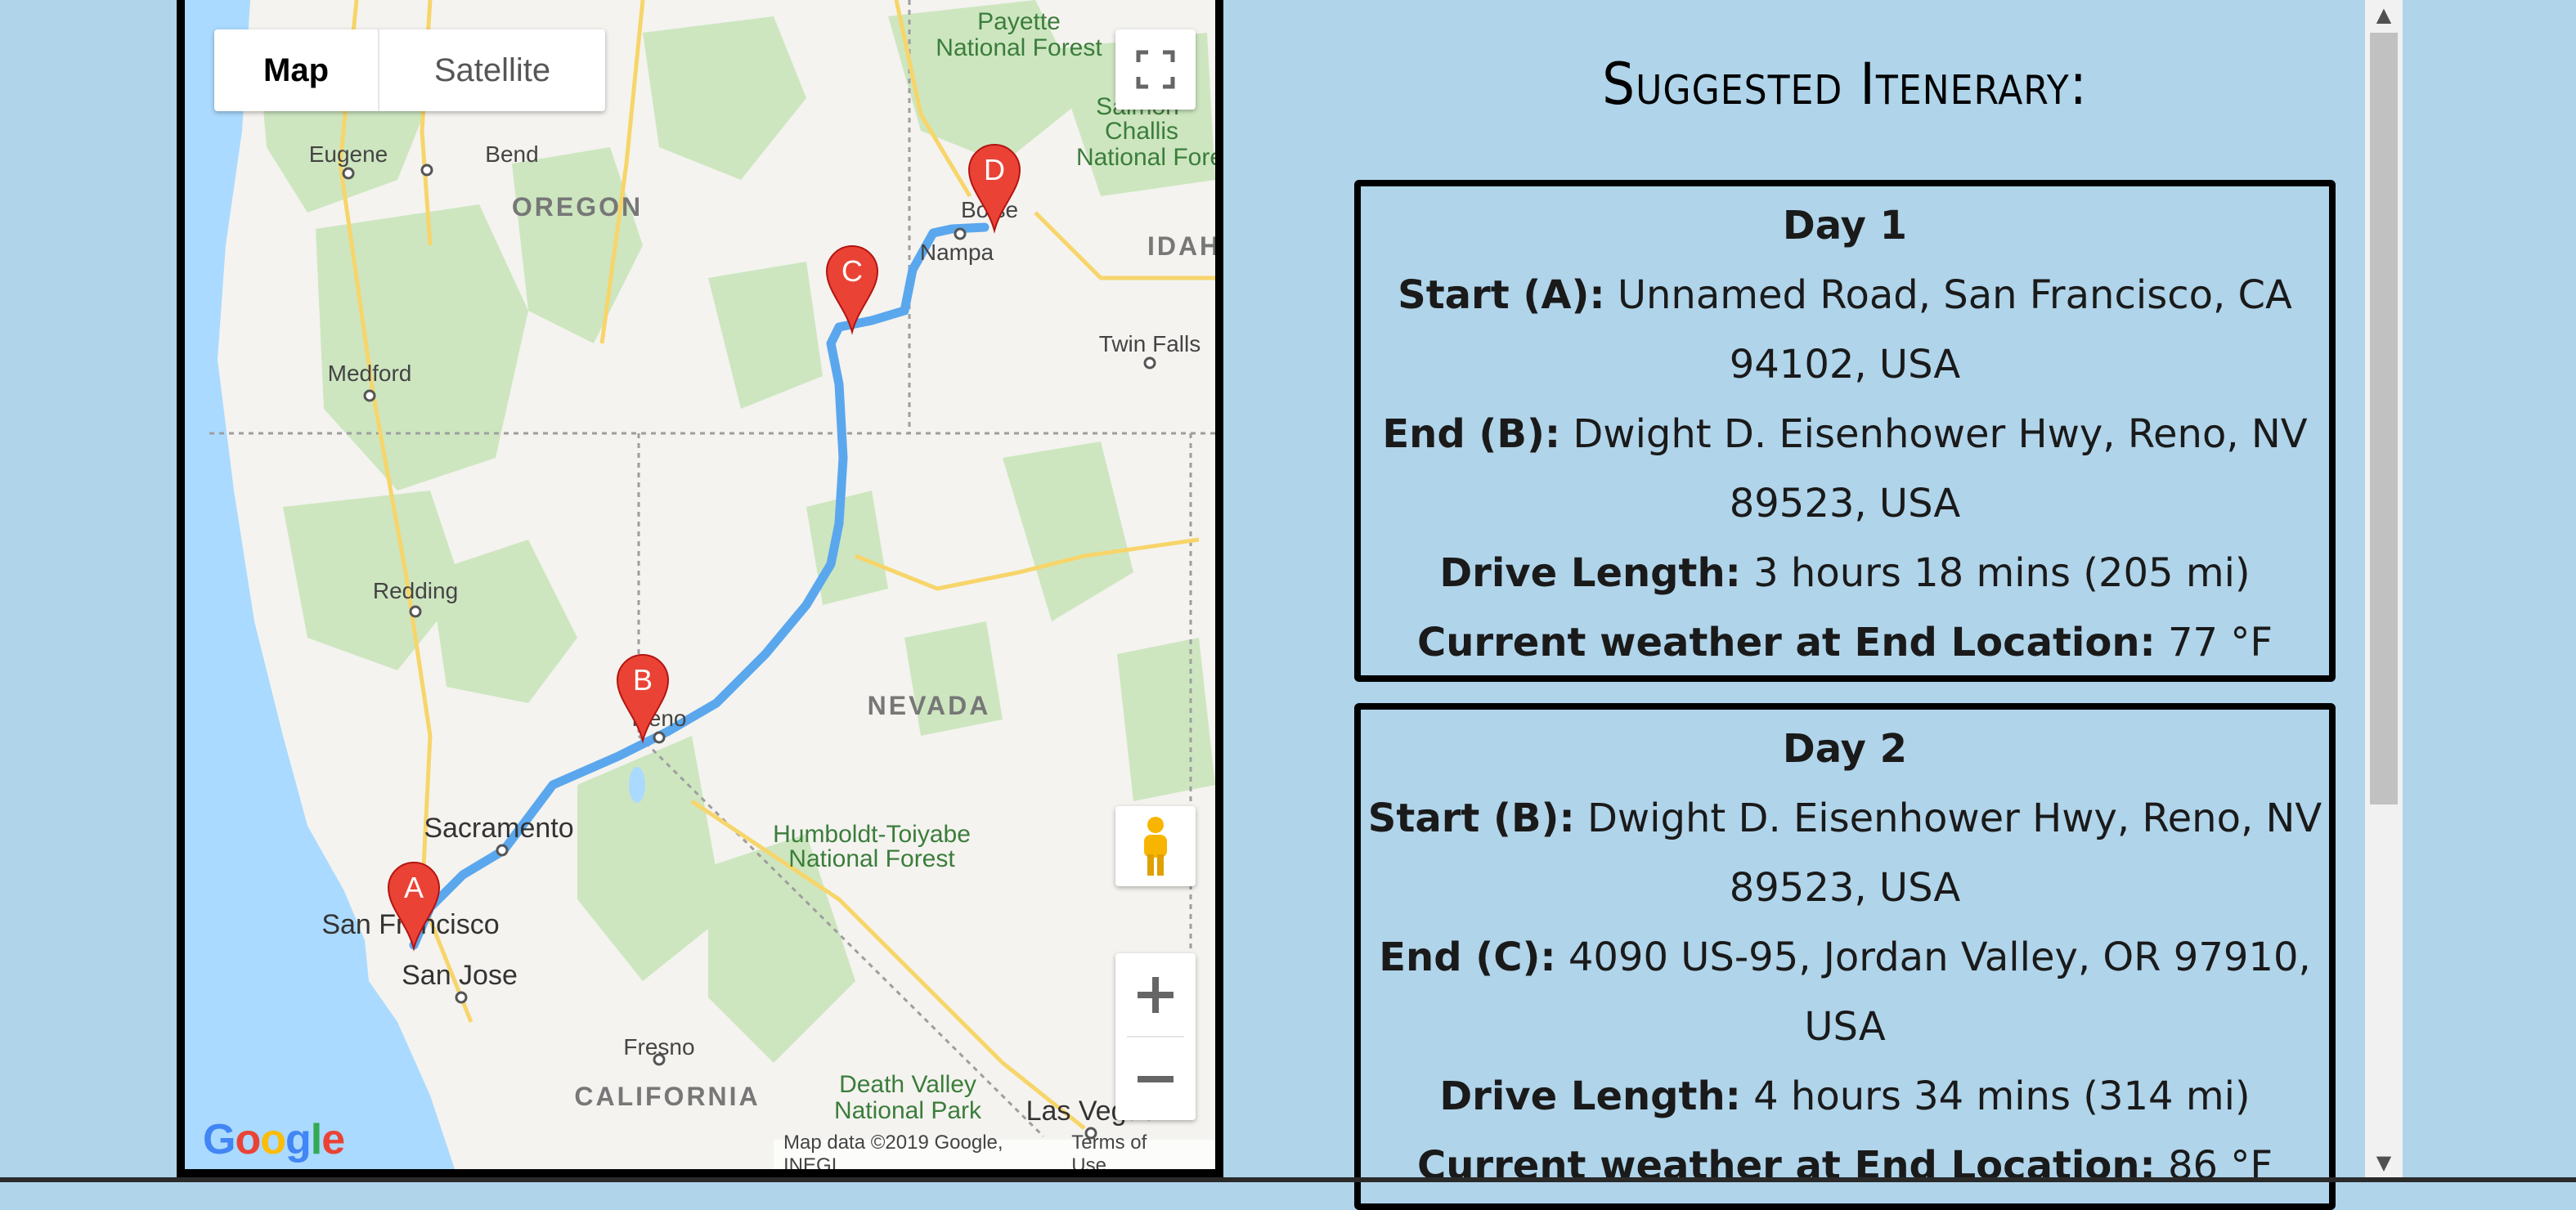 This screenshot has width=2576, height=1210. I want to click on place-idaho: IDAHO, so click(1181, 246).